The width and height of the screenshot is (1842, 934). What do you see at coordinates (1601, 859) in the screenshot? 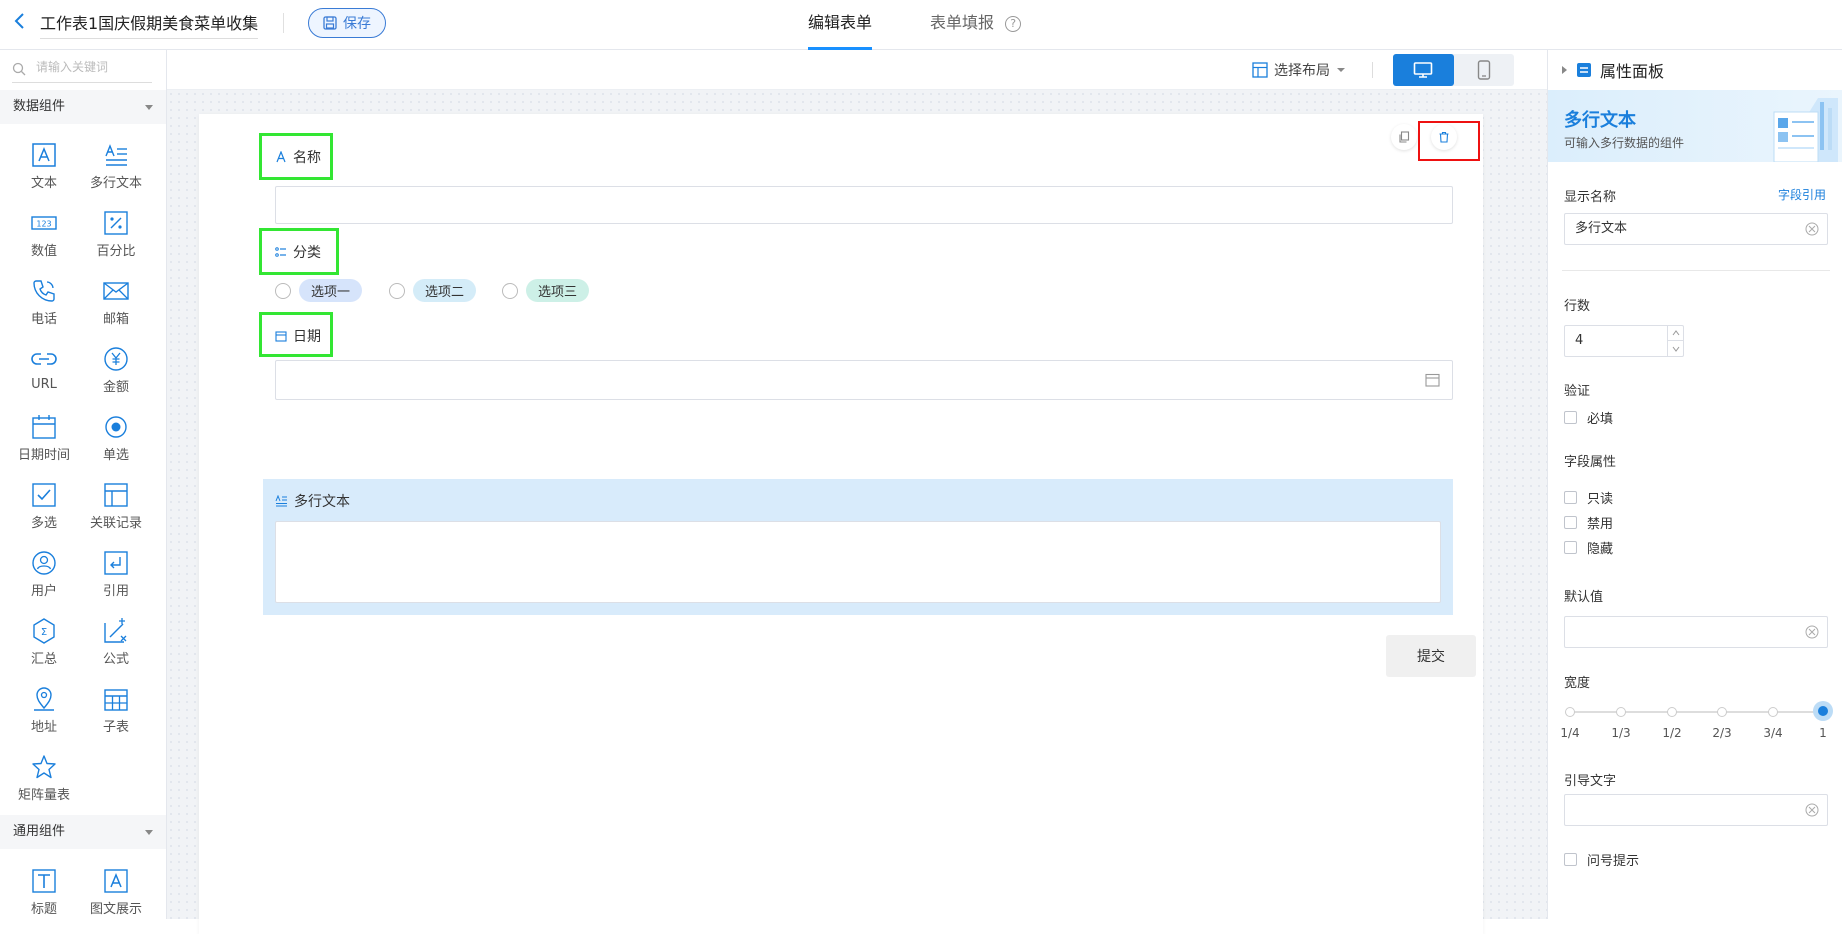
I see `tooltip-checkbox: 问号提示` at bounding box center [1601, 859].